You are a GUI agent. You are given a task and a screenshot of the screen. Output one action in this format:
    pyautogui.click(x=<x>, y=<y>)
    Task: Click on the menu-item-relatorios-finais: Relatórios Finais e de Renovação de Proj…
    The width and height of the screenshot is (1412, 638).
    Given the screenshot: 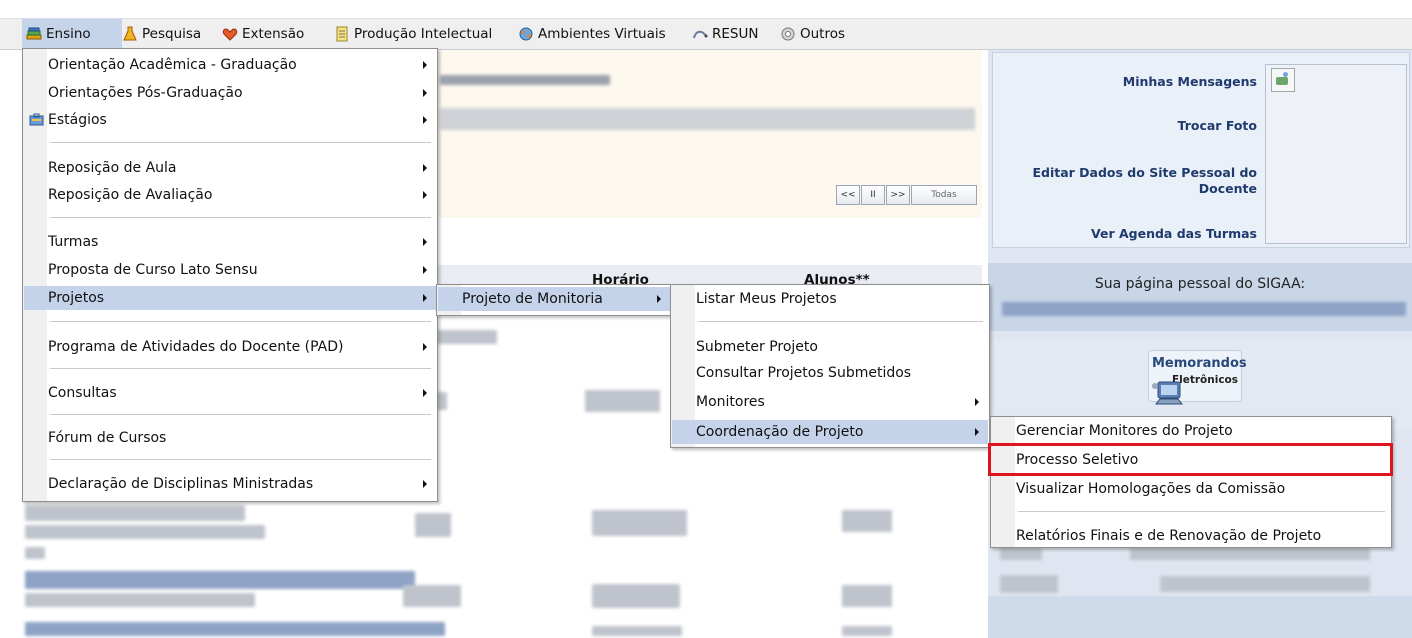 What is the action you would take?
    pyautogui.click(x=1191, y=536)
    